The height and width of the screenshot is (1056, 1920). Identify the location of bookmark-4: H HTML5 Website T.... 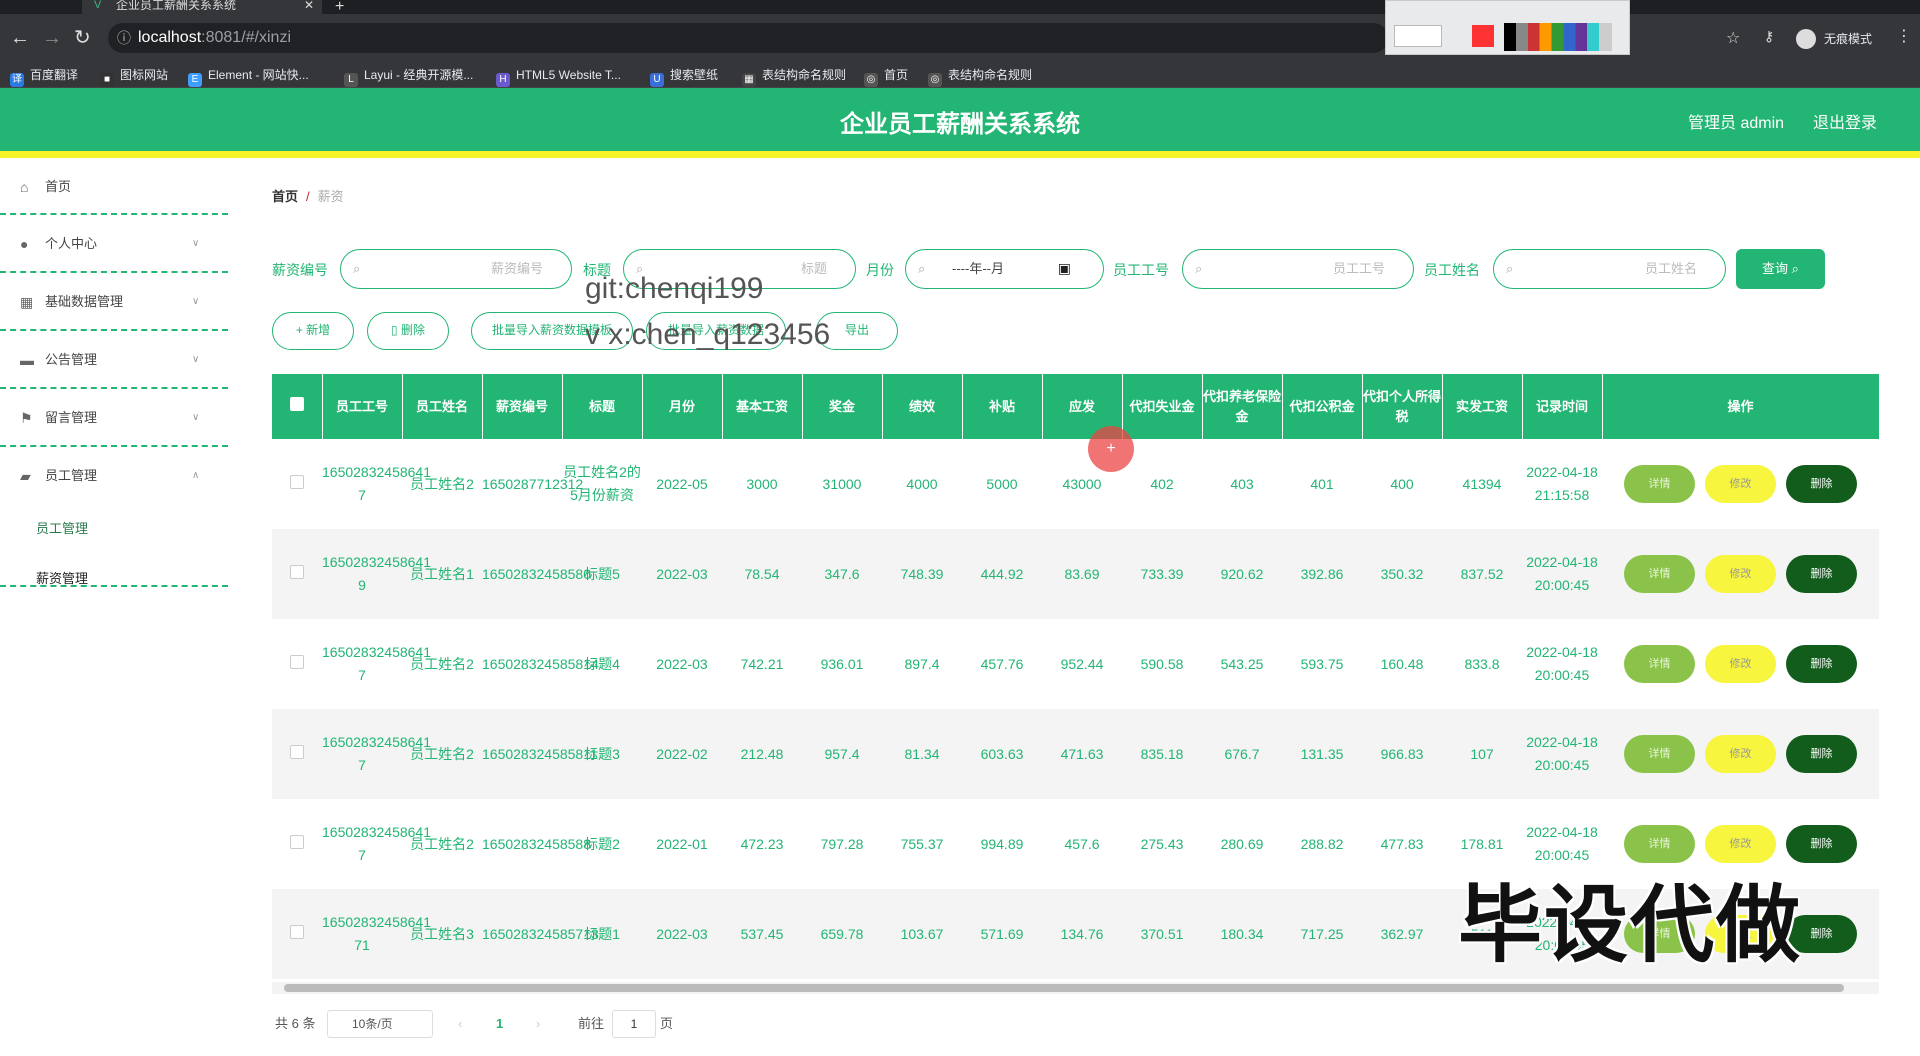
(558, 75).